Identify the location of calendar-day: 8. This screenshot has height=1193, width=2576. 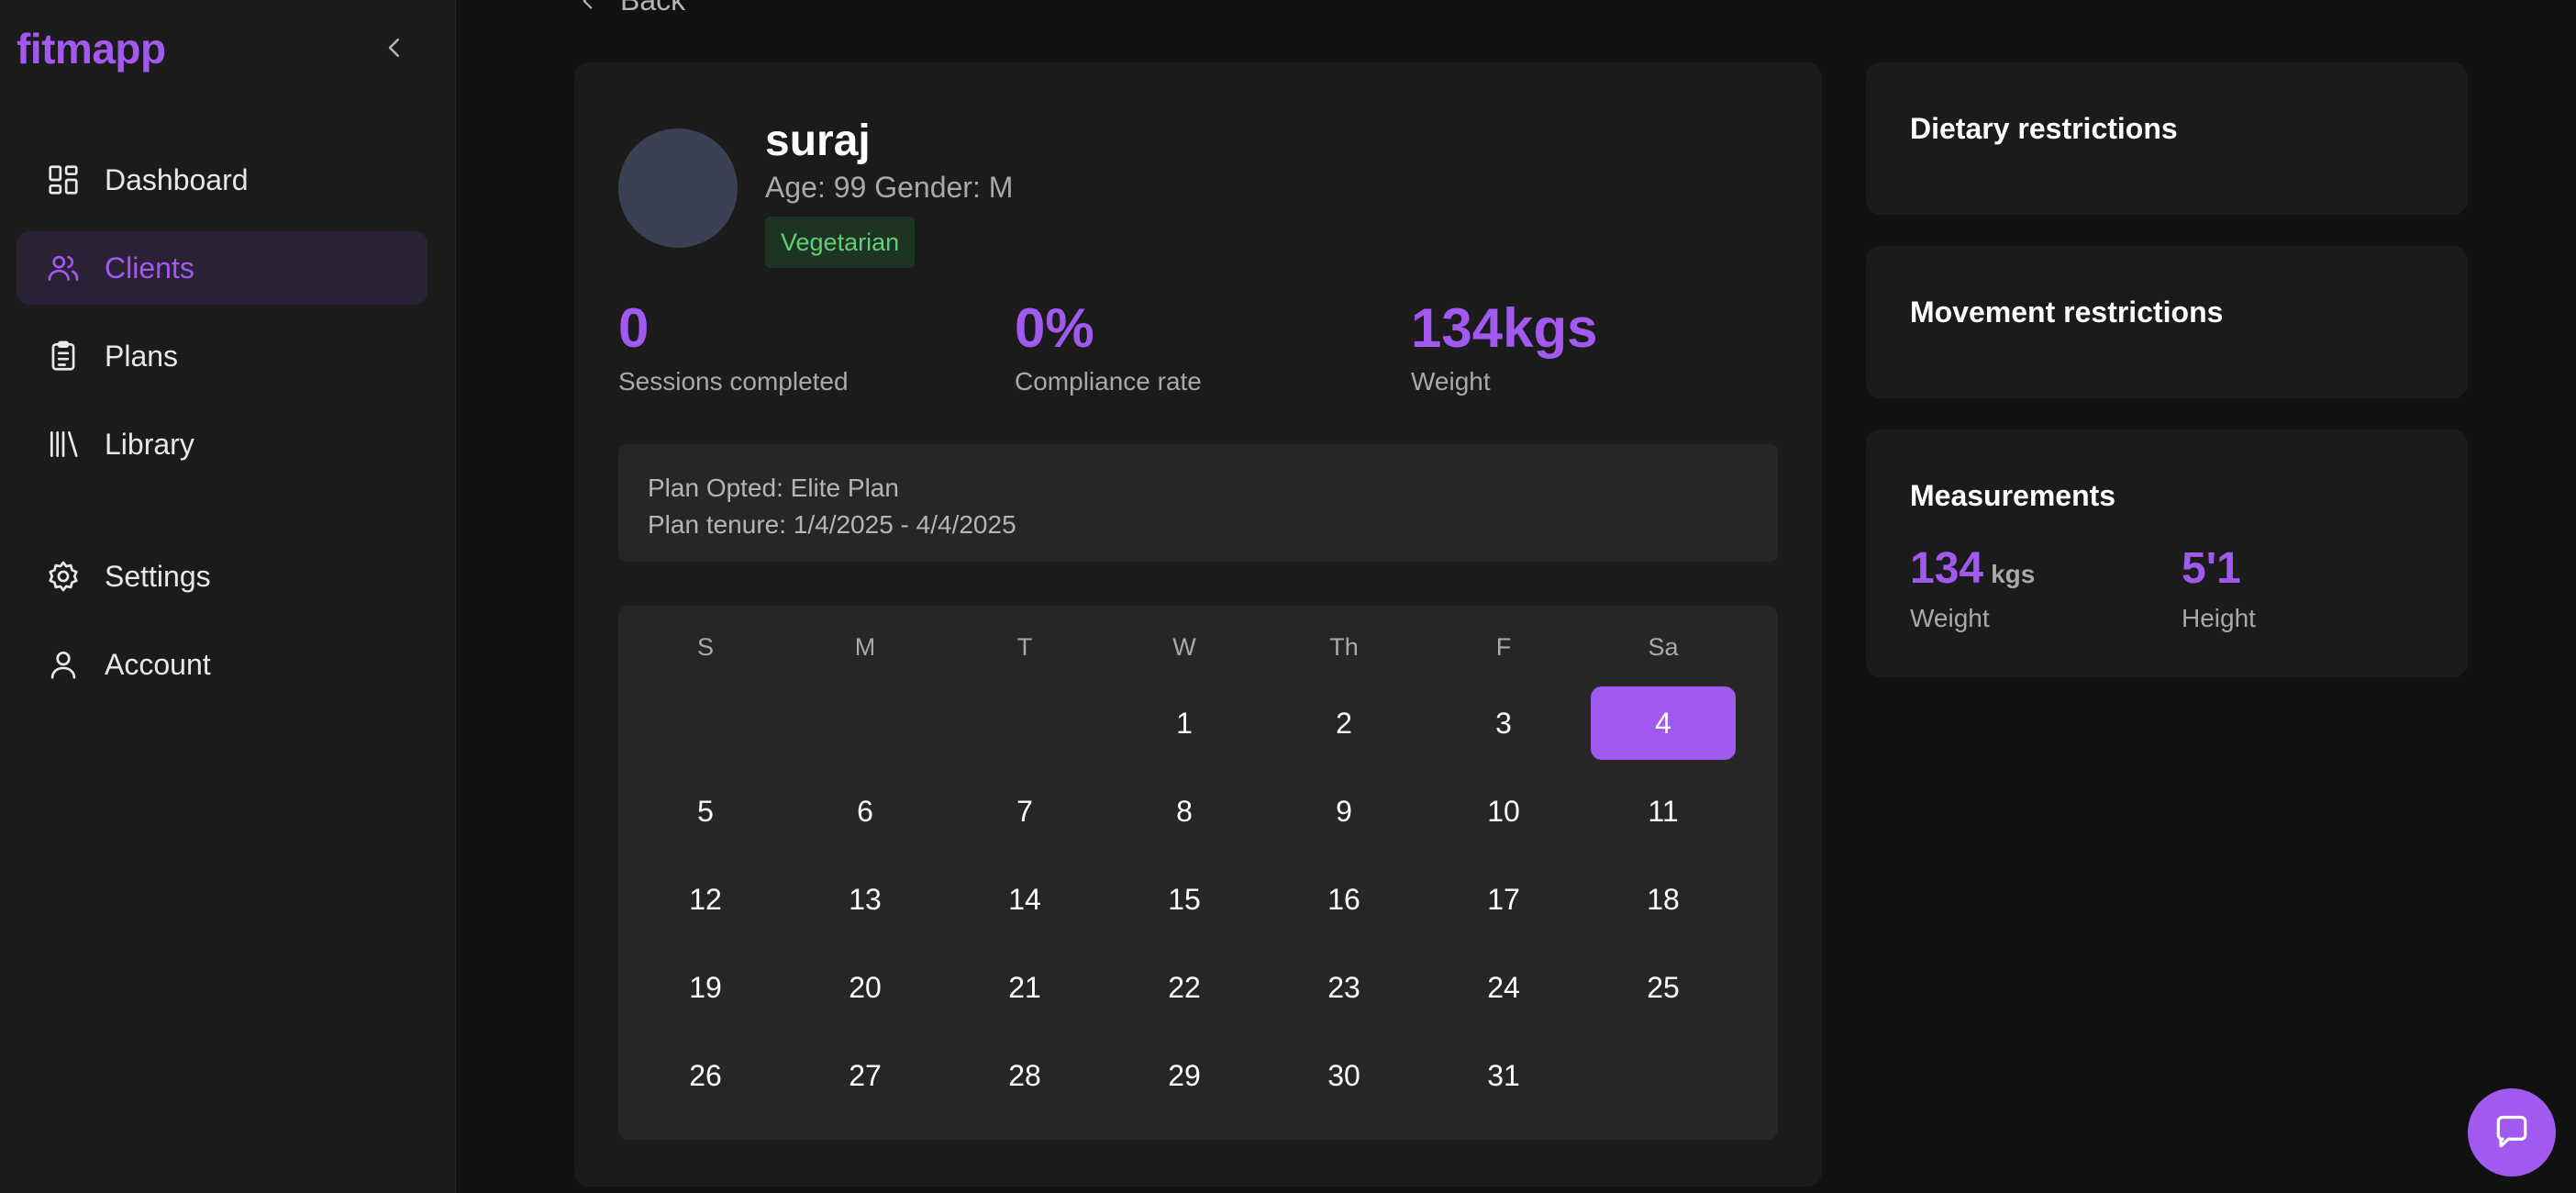
(1184, 811).